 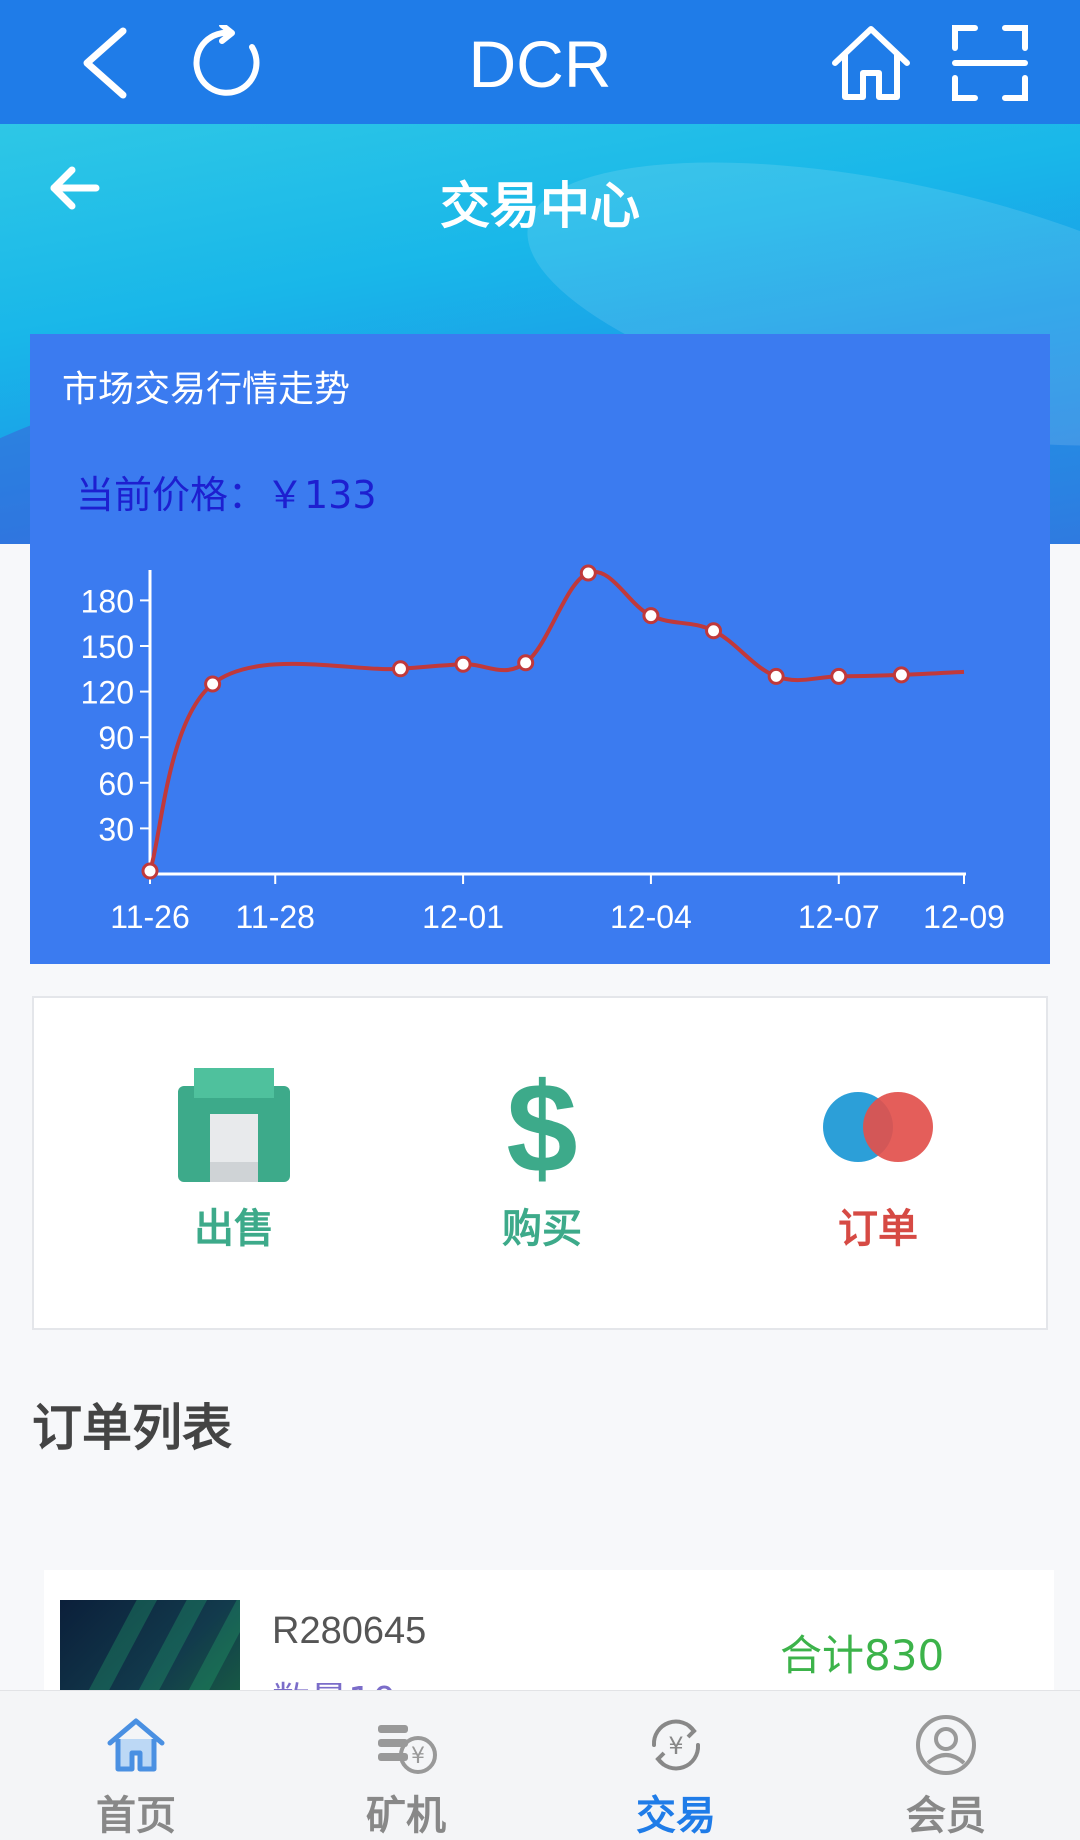 I want to click on x-tick-label: 12-04, so click(x=651, y=917).